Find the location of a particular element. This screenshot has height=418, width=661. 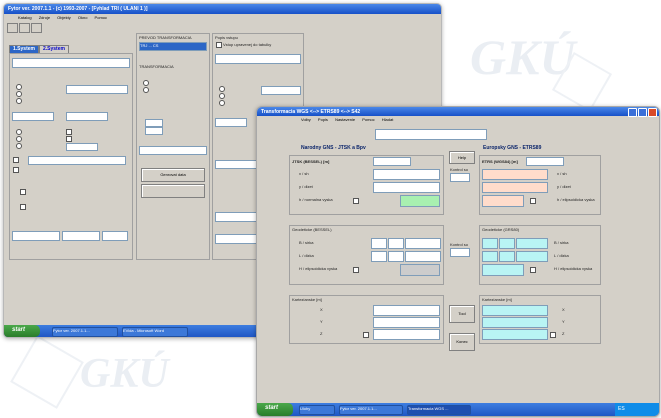

menu-item-nastavenie: Nastavenie is located at coordinates (345, 119).